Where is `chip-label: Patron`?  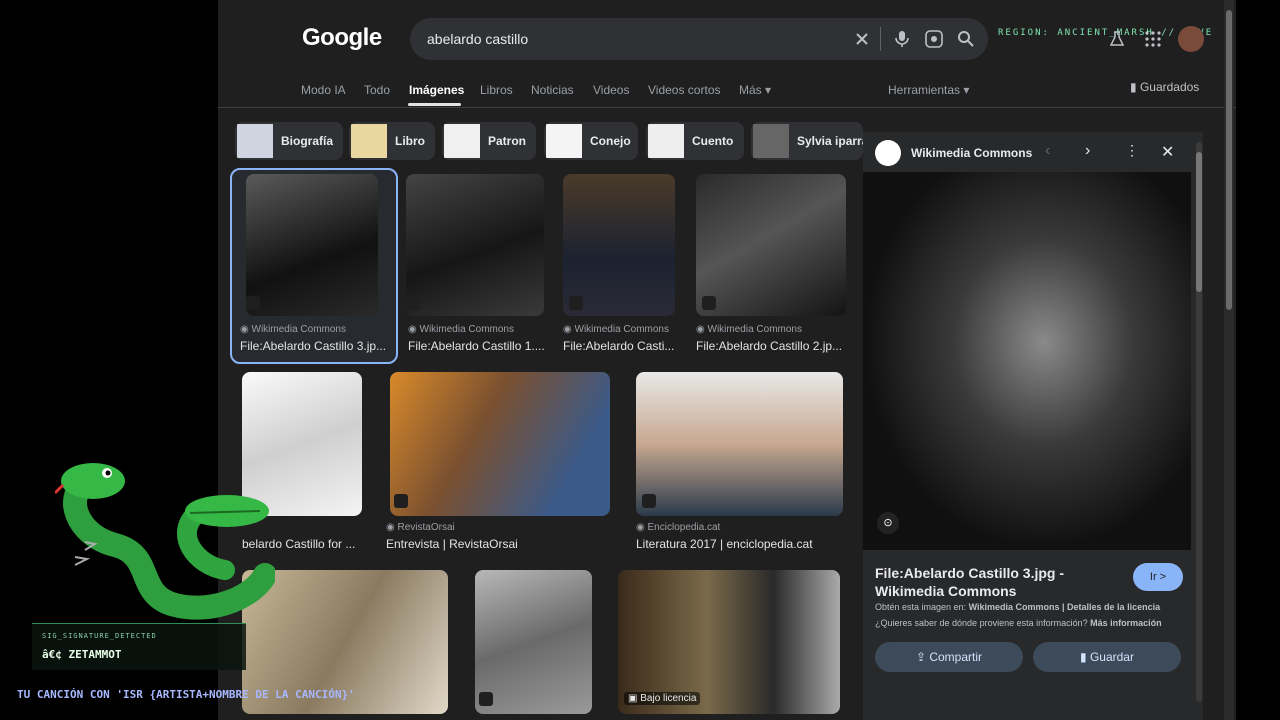 chip-label: Patron is located at coordinates (507, 141).